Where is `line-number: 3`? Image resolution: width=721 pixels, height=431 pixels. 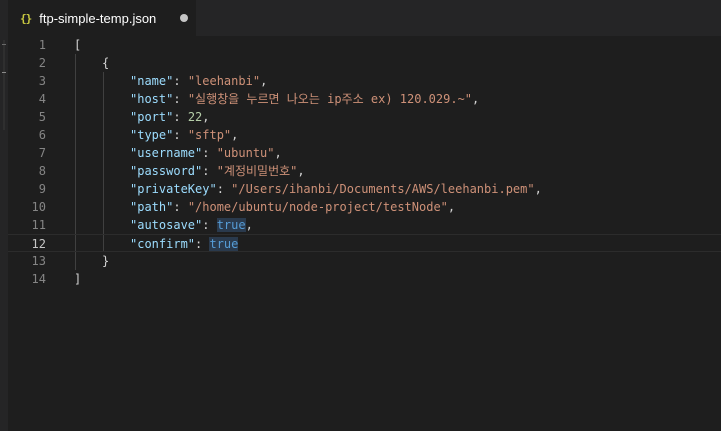
line-number: 3 is located at coordinates (42, 81).